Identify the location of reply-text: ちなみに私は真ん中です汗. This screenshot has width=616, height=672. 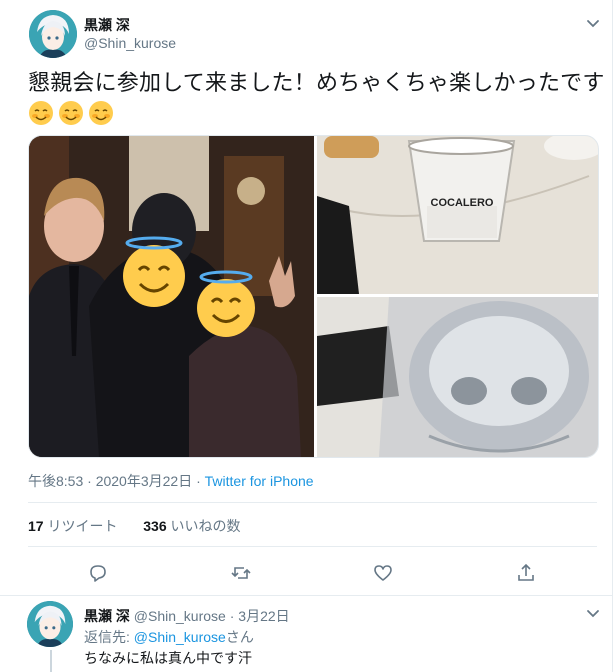
(168, 658).